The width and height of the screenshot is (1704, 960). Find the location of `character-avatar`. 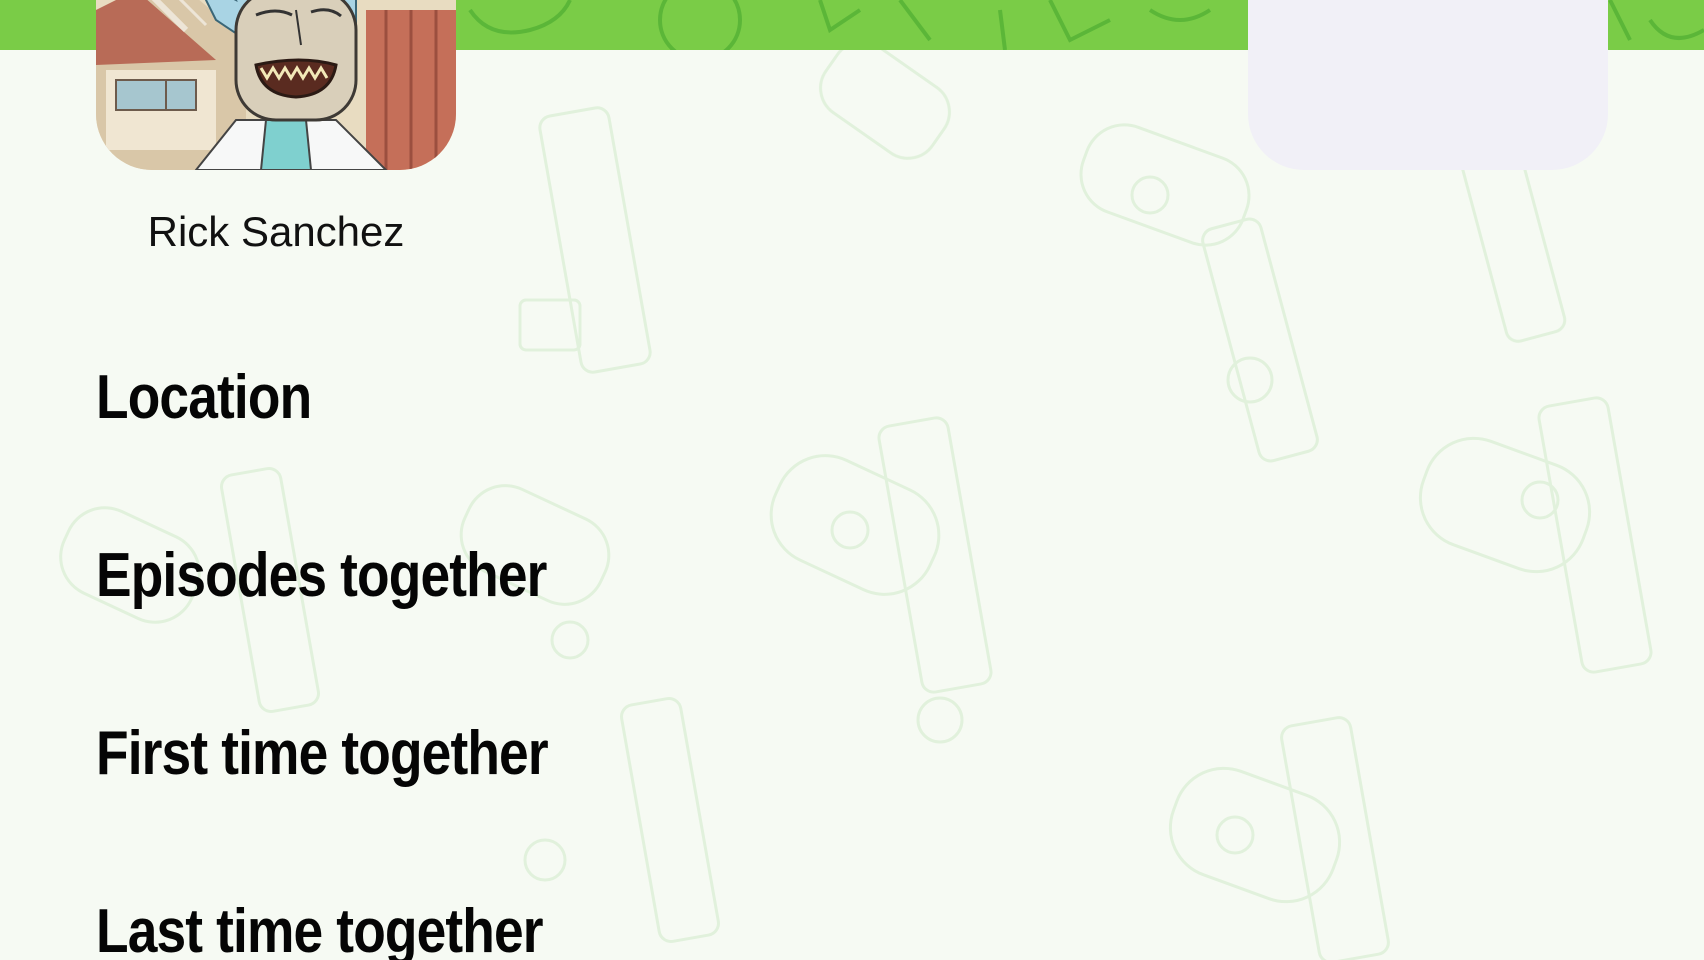

character-avatar is located at coordinates (276, 85).